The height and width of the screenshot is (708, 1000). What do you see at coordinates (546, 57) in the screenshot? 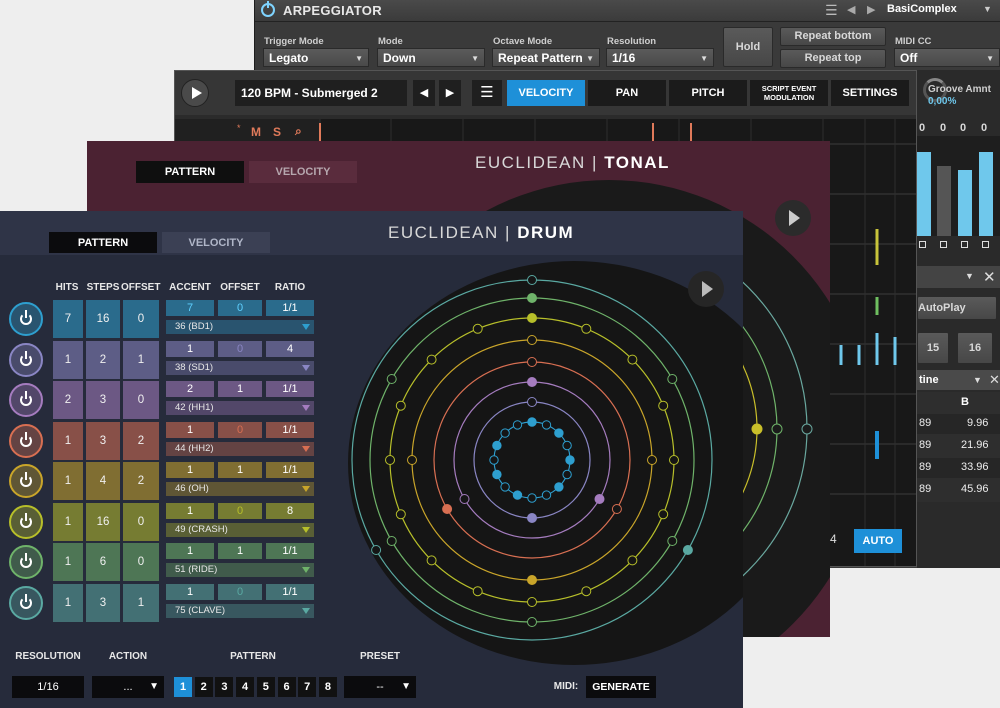
I see `octave-mode-select: Repeat Pattern ▼` at bounding box center [546, 57].